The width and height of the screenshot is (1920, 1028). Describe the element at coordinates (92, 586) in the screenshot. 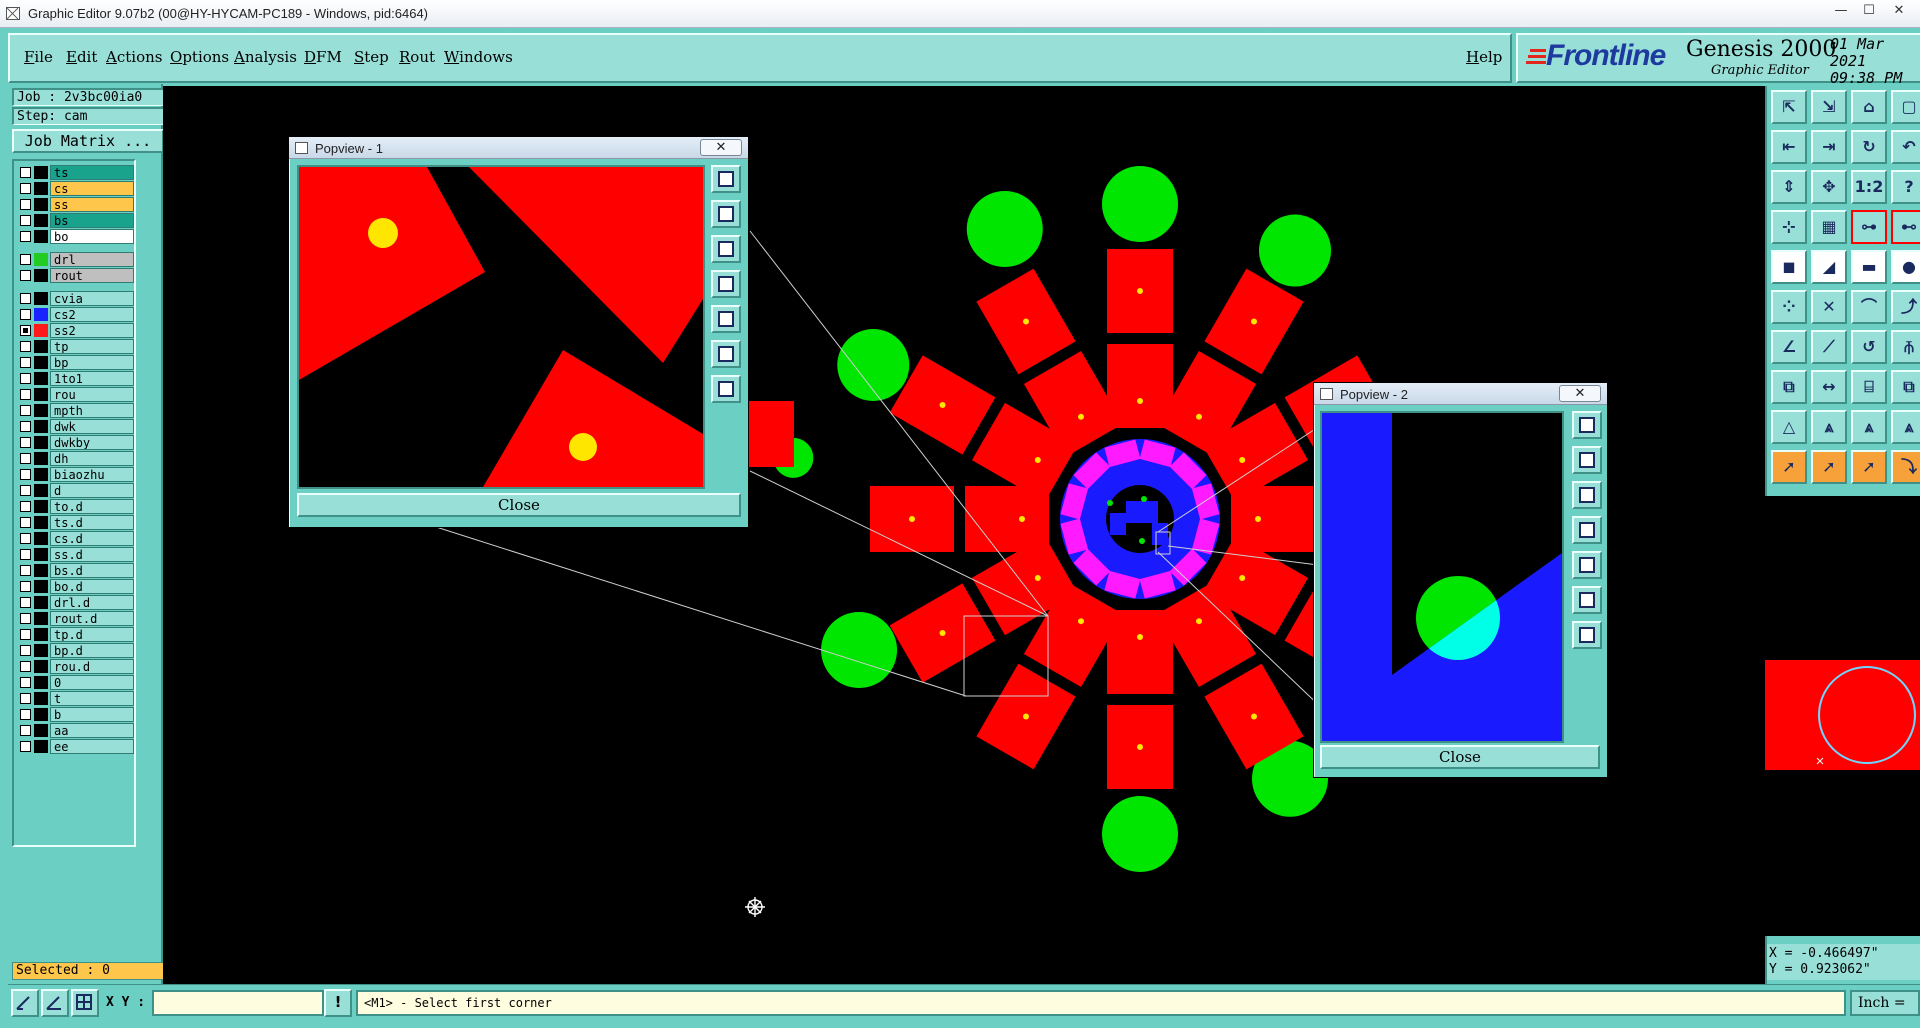

I see `layer-name: bo.d` at that location.